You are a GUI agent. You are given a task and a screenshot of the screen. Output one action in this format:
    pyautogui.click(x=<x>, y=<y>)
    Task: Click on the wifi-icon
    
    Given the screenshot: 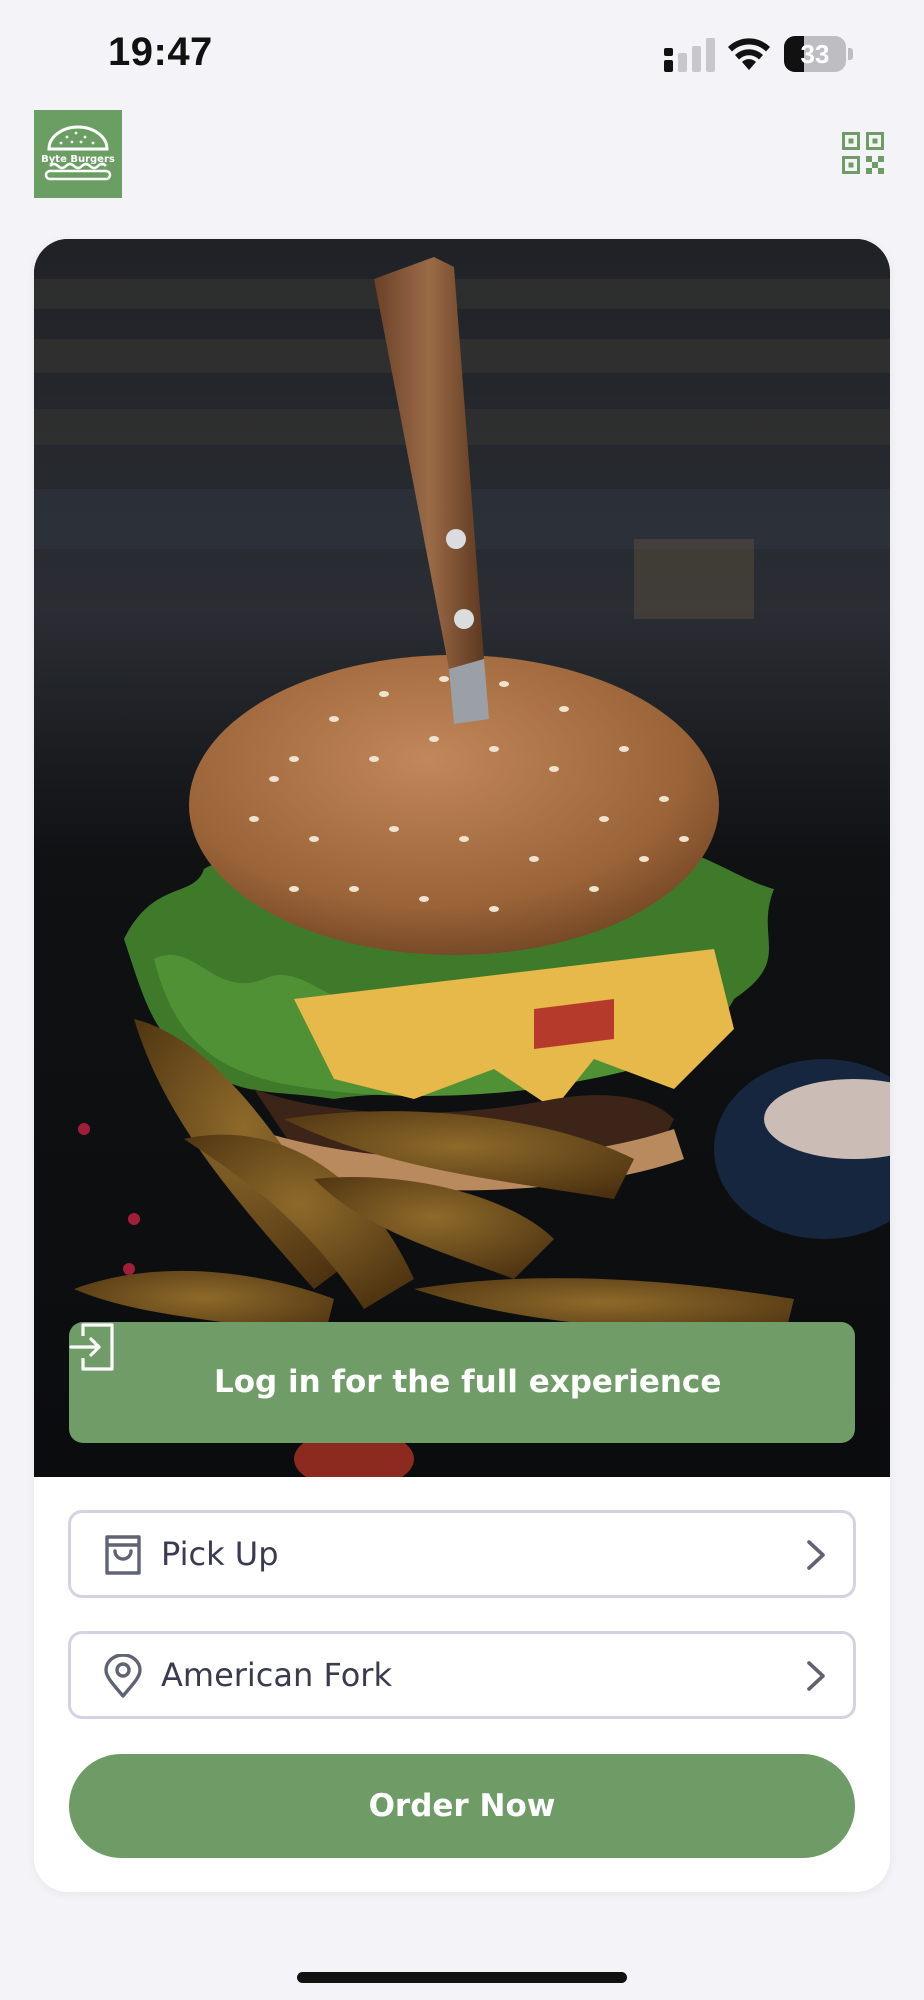 What is the action you would take?
    pyautogui.click(x=749, y=54)
    